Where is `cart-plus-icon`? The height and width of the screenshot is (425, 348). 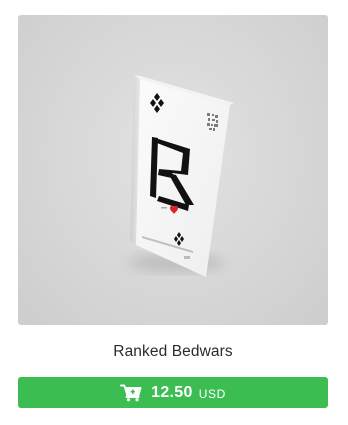 cart-plus-icon is located at coordinates (131, 393).